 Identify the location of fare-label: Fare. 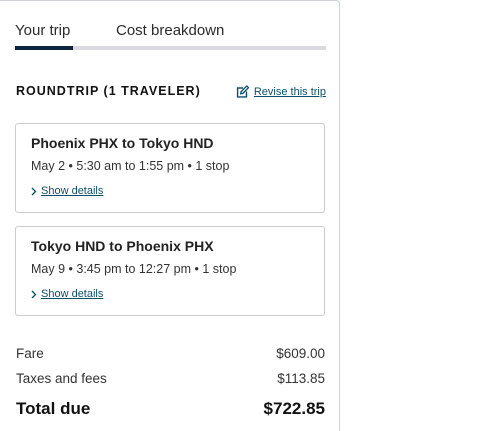
(30, 353).